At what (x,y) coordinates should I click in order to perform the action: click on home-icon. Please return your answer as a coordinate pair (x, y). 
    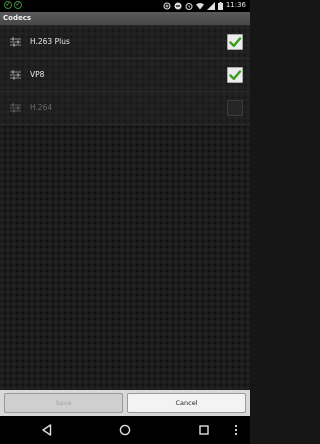
    Looking at the image, I should click on (125, 430).